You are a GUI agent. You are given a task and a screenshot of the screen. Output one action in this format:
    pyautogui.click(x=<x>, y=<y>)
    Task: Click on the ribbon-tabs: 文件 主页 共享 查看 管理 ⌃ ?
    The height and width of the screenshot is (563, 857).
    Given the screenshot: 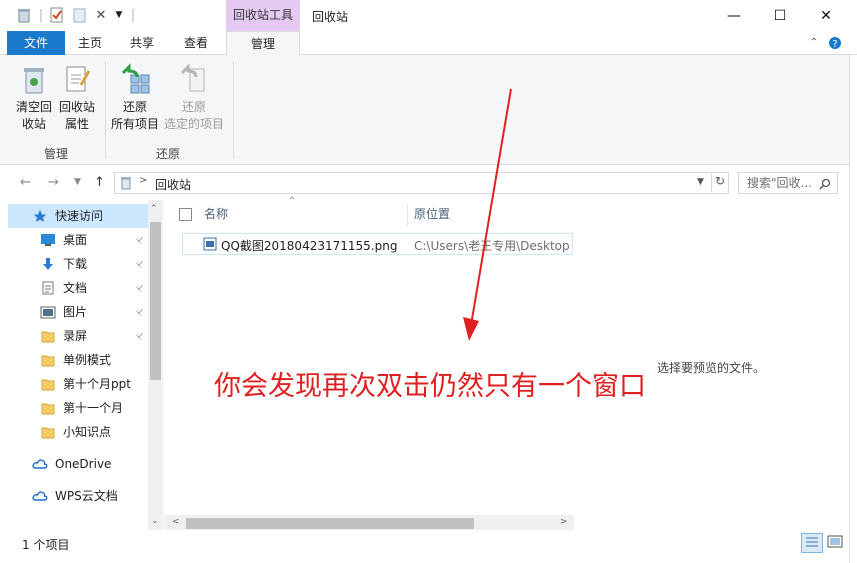 What is the action you would take?
    pyautogui.click(x=428, y=43)
    